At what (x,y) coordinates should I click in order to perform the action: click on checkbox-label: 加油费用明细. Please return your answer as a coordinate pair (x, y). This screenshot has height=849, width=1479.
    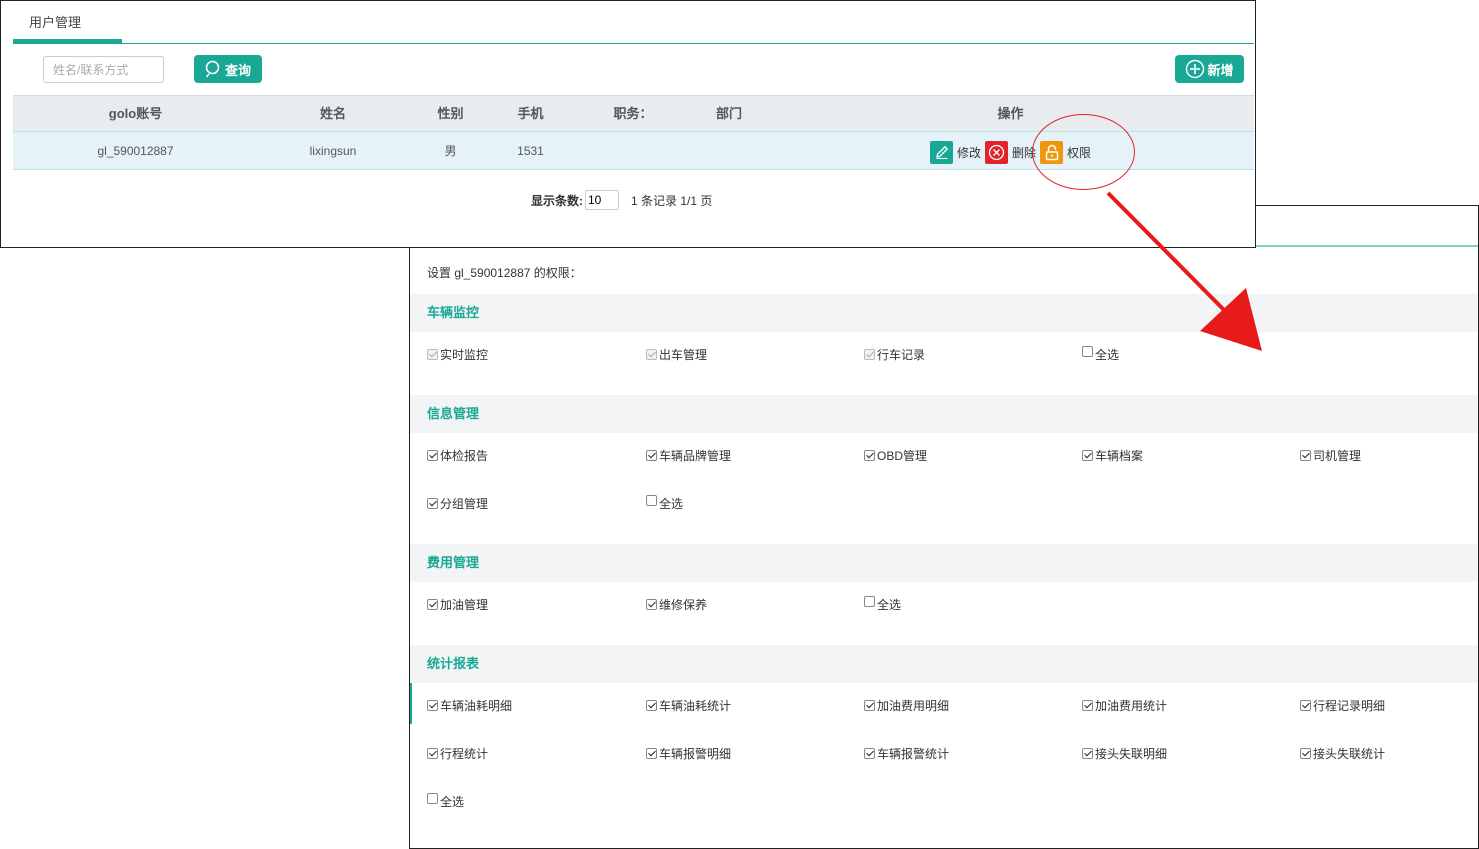
    Looking at the image, I should click on (913, 705).